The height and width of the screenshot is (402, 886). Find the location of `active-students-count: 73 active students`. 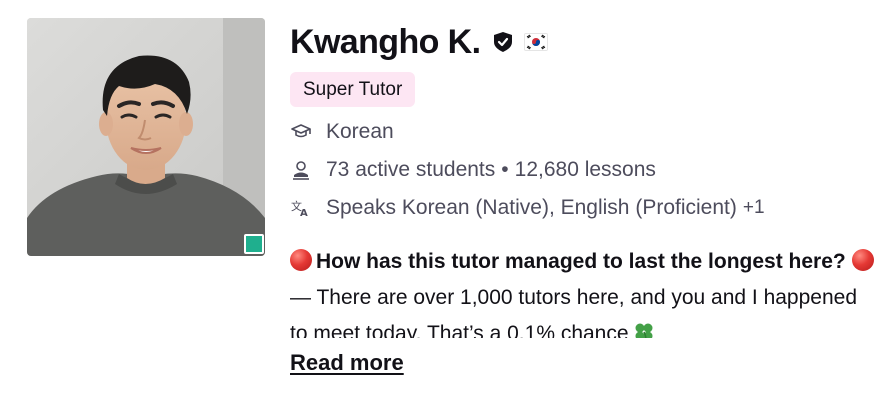

active-students-count: 73 active students is located at coordinates (411, 169).